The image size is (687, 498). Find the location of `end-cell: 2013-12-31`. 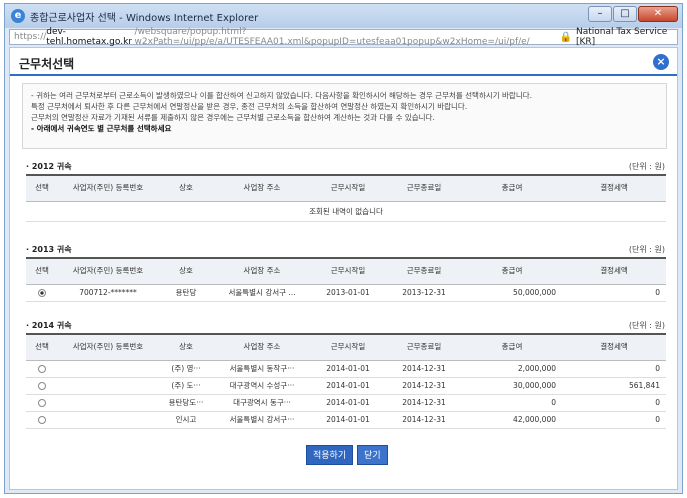

end-cell: 2013-12-31 is located at coordinates (424, 293).